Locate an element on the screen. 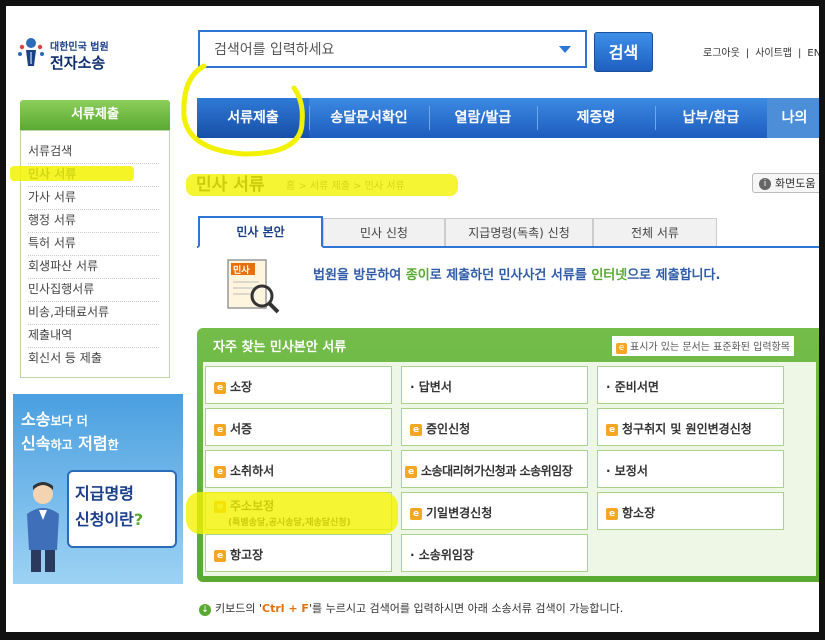 The height and width of the screenshot is (640, 825). dropdown-arrow-icon is located at coordinates (565, 49).